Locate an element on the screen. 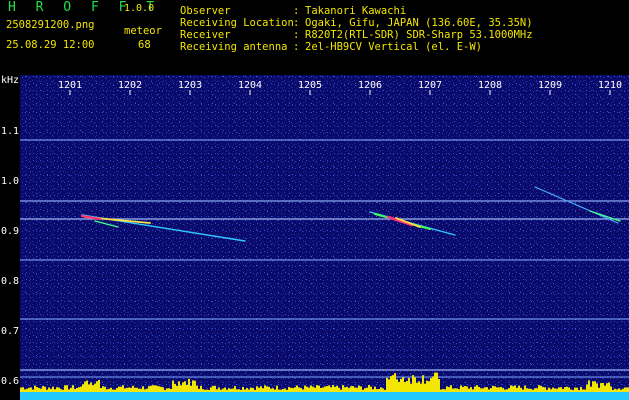 This screenshot has height=400, width=629. y-tick-label: 0.7 is located at coordinates (10, 331).